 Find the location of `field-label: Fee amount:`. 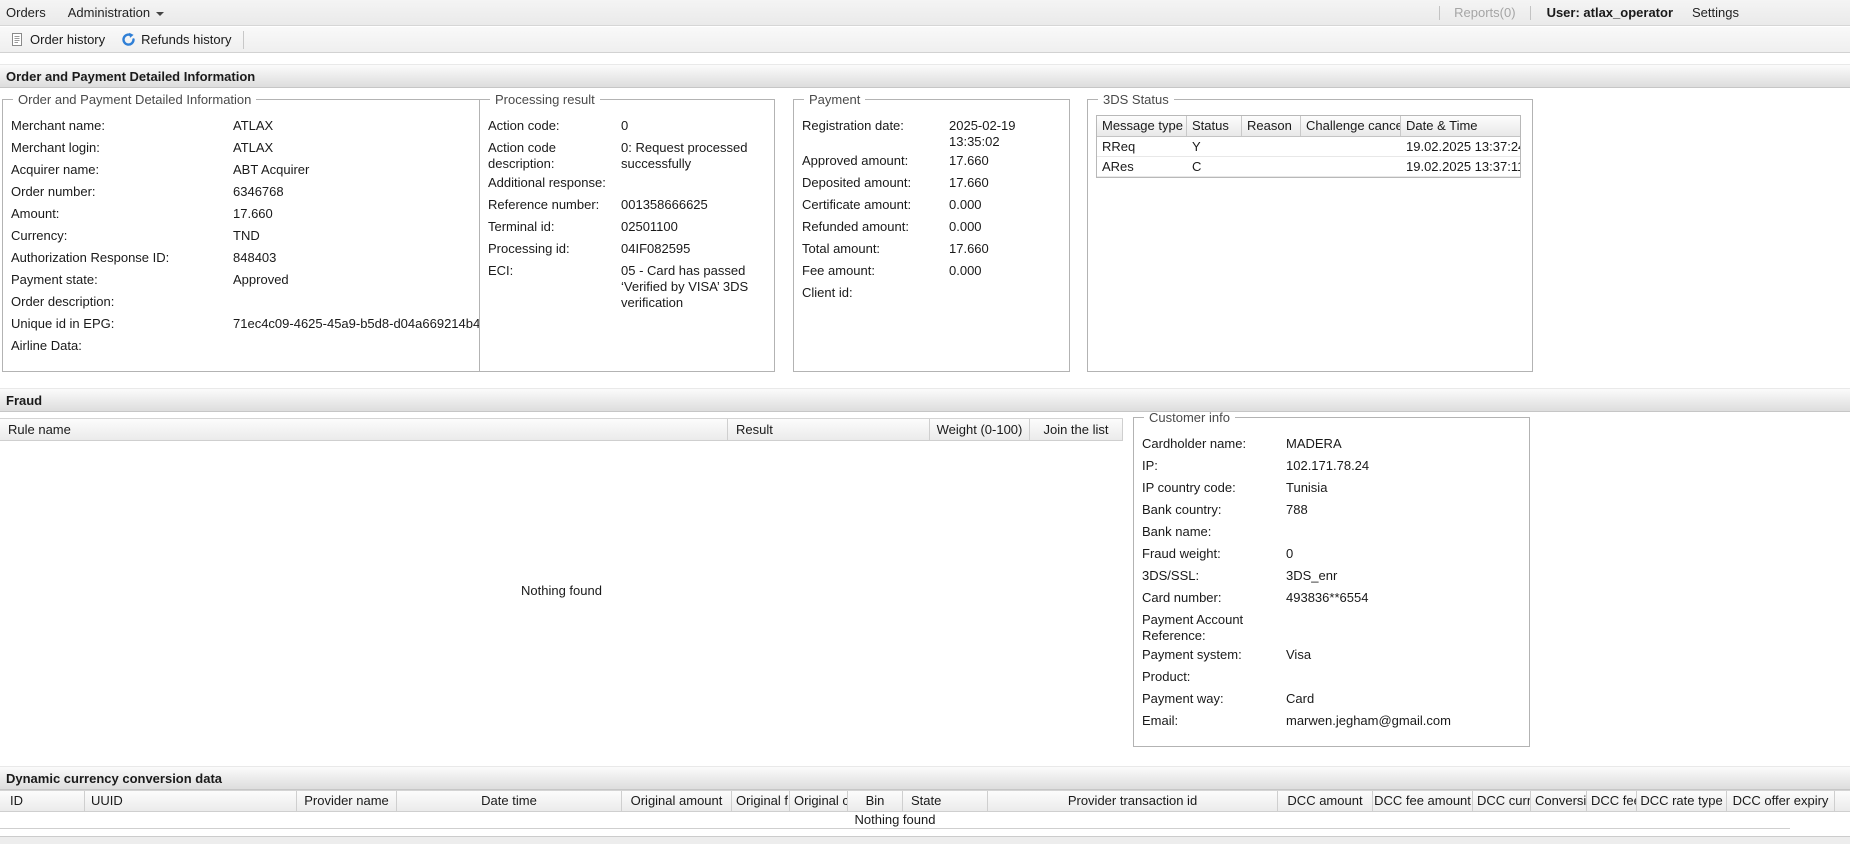

field-label: Fee amount: is located at coordinates (838, 270).